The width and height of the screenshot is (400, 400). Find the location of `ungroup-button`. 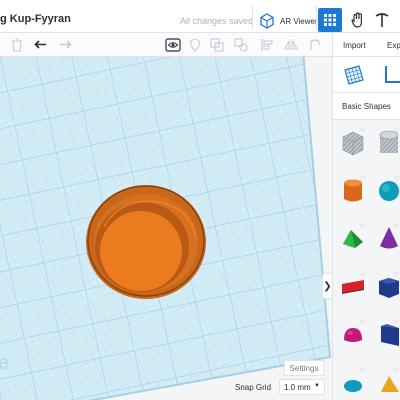

ungroup-button is located at coordinates (241, 45).